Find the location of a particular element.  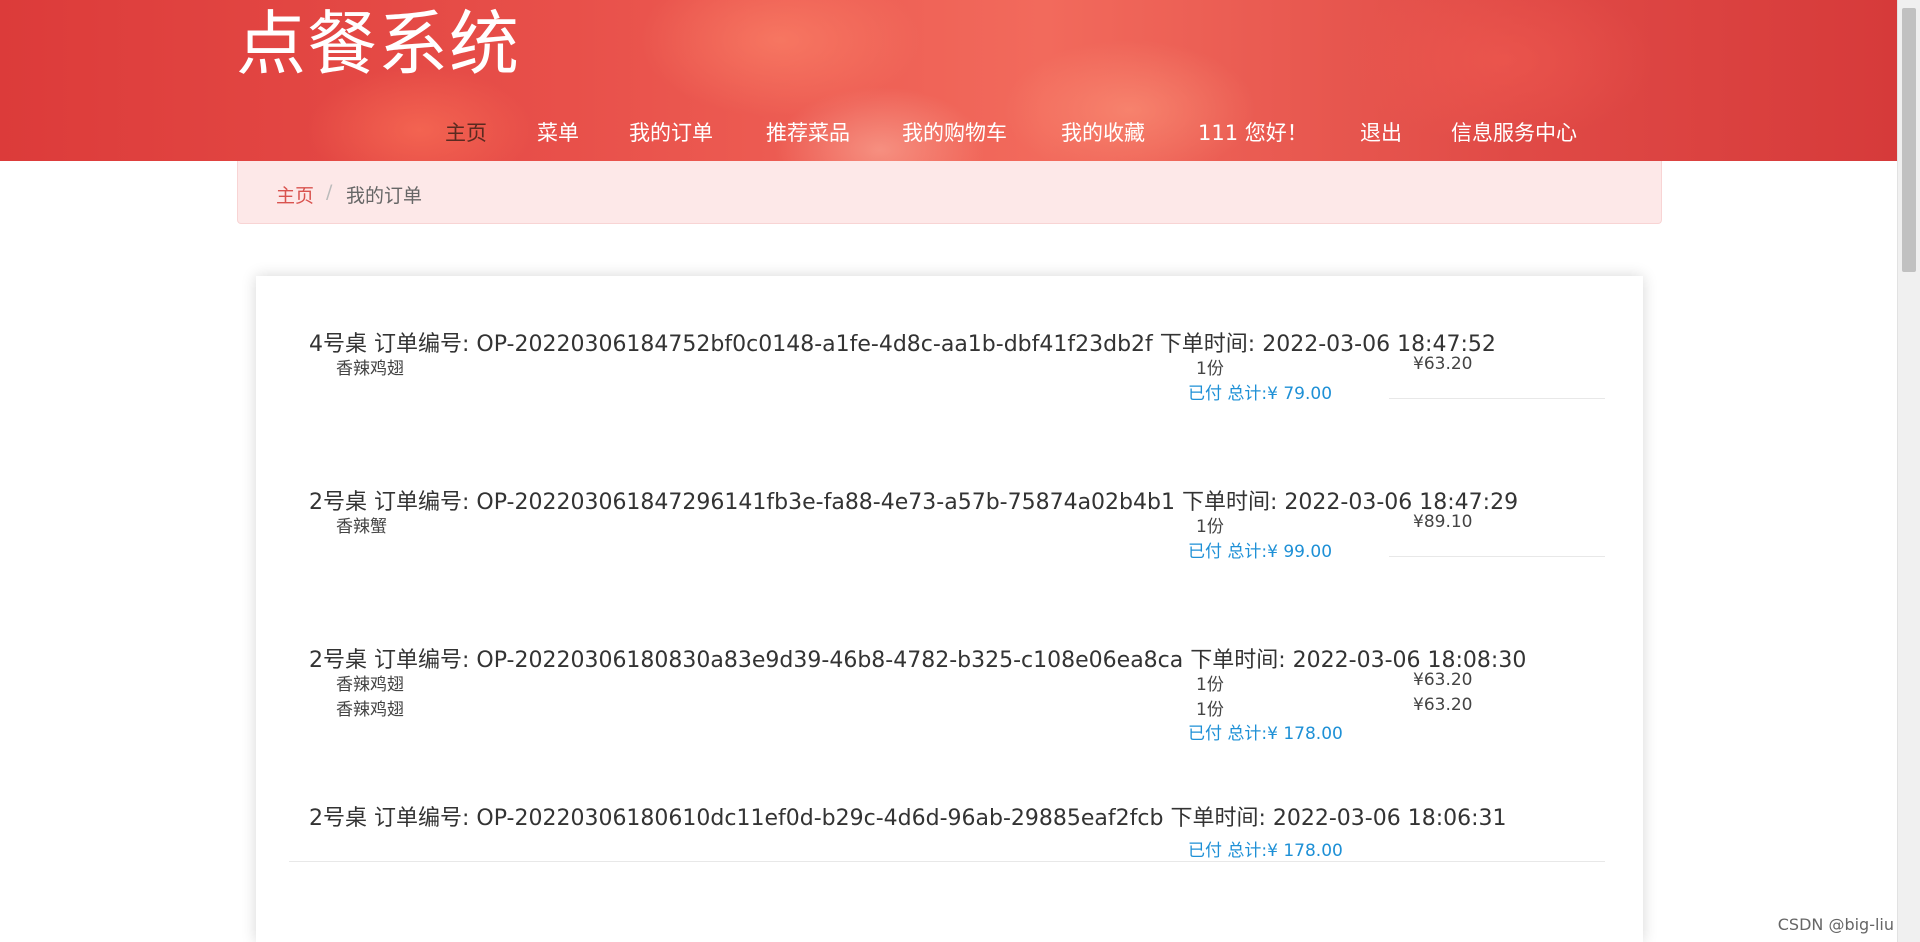

nav-menu: 菜单 is located at coordinates (558, 132).